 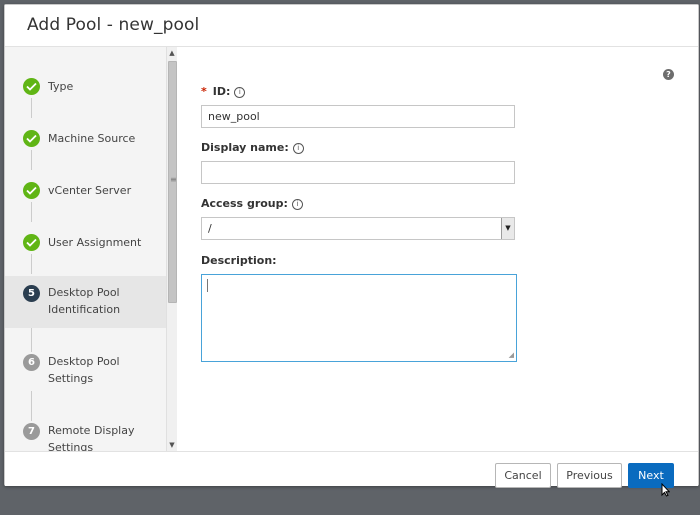 I want to click on wizard-step-user-assignment: User Assignment, so click(x=85, y=242).